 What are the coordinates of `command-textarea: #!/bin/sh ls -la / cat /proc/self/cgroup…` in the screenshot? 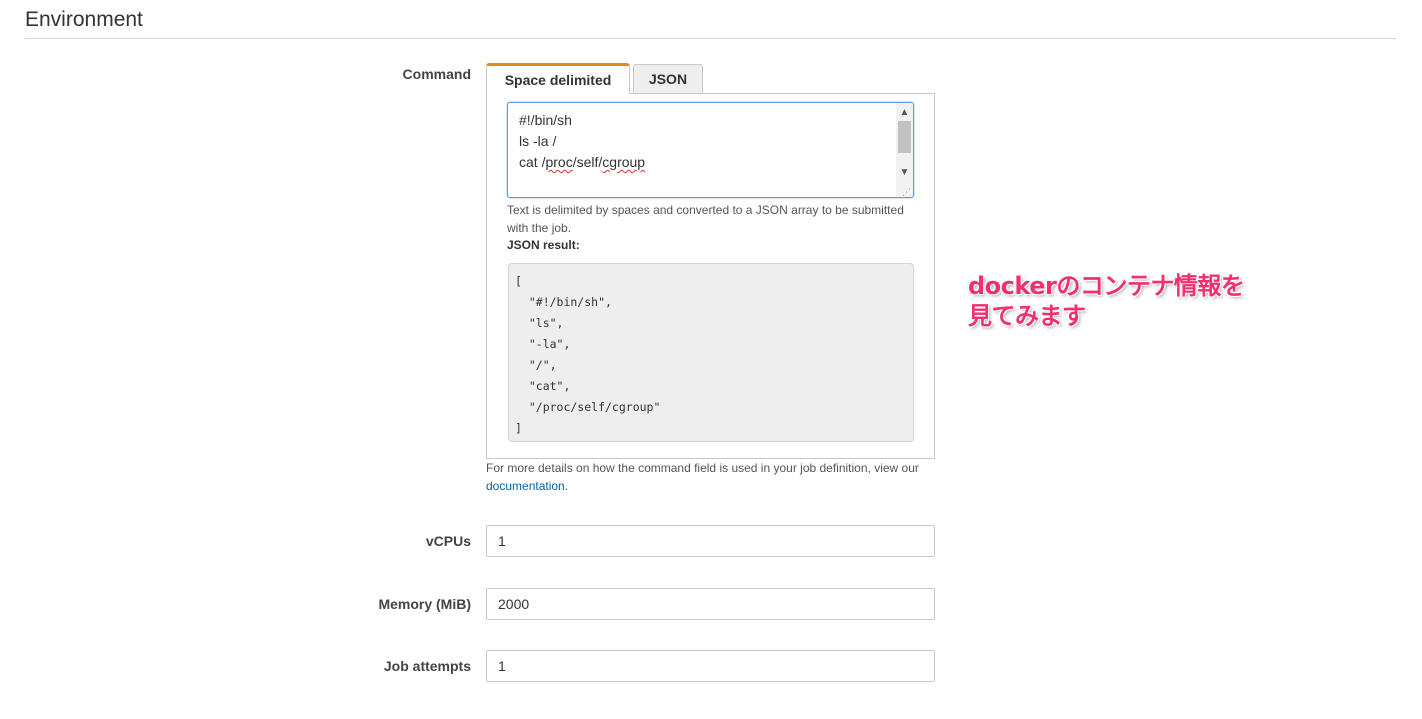 It's located at (710, 150).